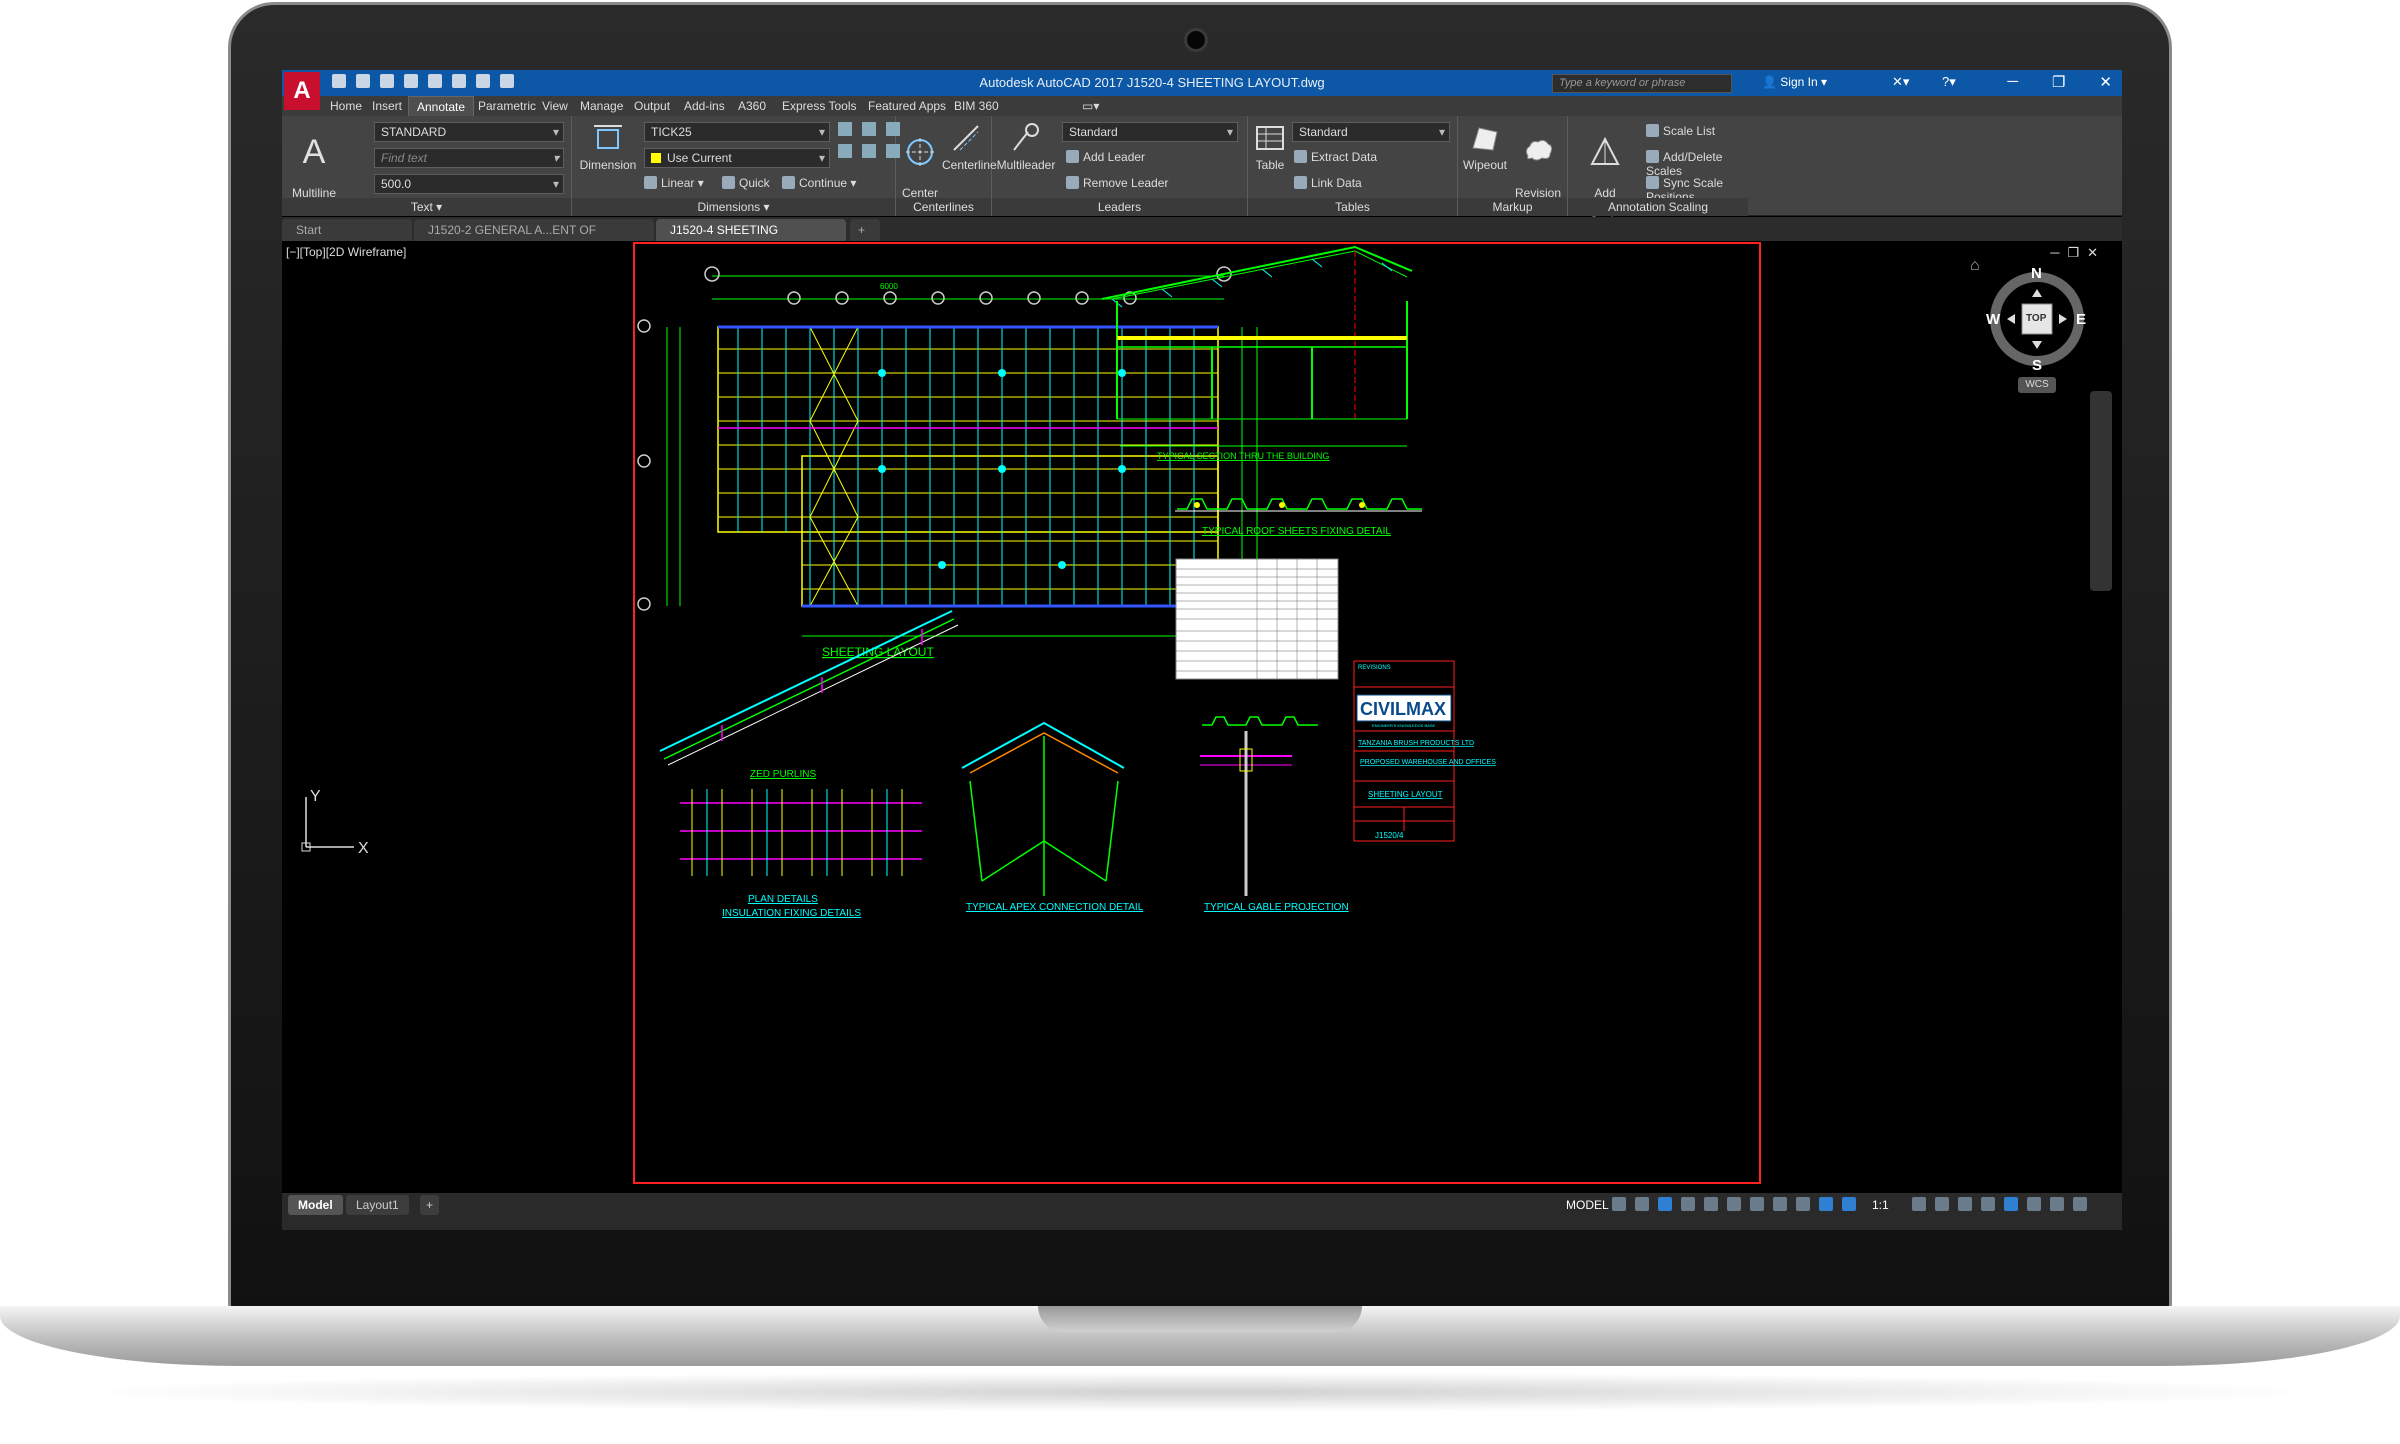  What do you see at coordinates (336, 824) in the screenshot?
I see `ucs-icon: Y X` at bounding box center [336, 824].